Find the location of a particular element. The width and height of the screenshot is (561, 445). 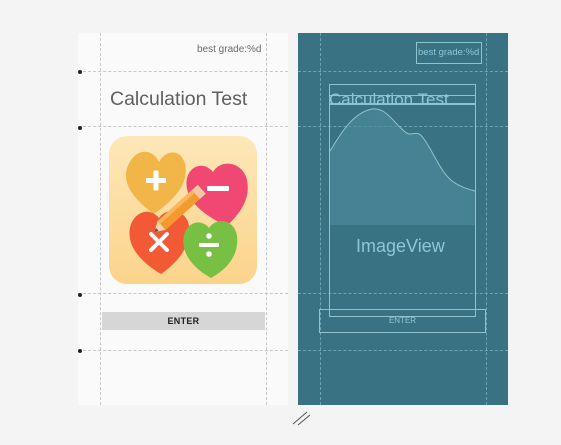

enter-button: ENTER is located at coordinates (183, 321).